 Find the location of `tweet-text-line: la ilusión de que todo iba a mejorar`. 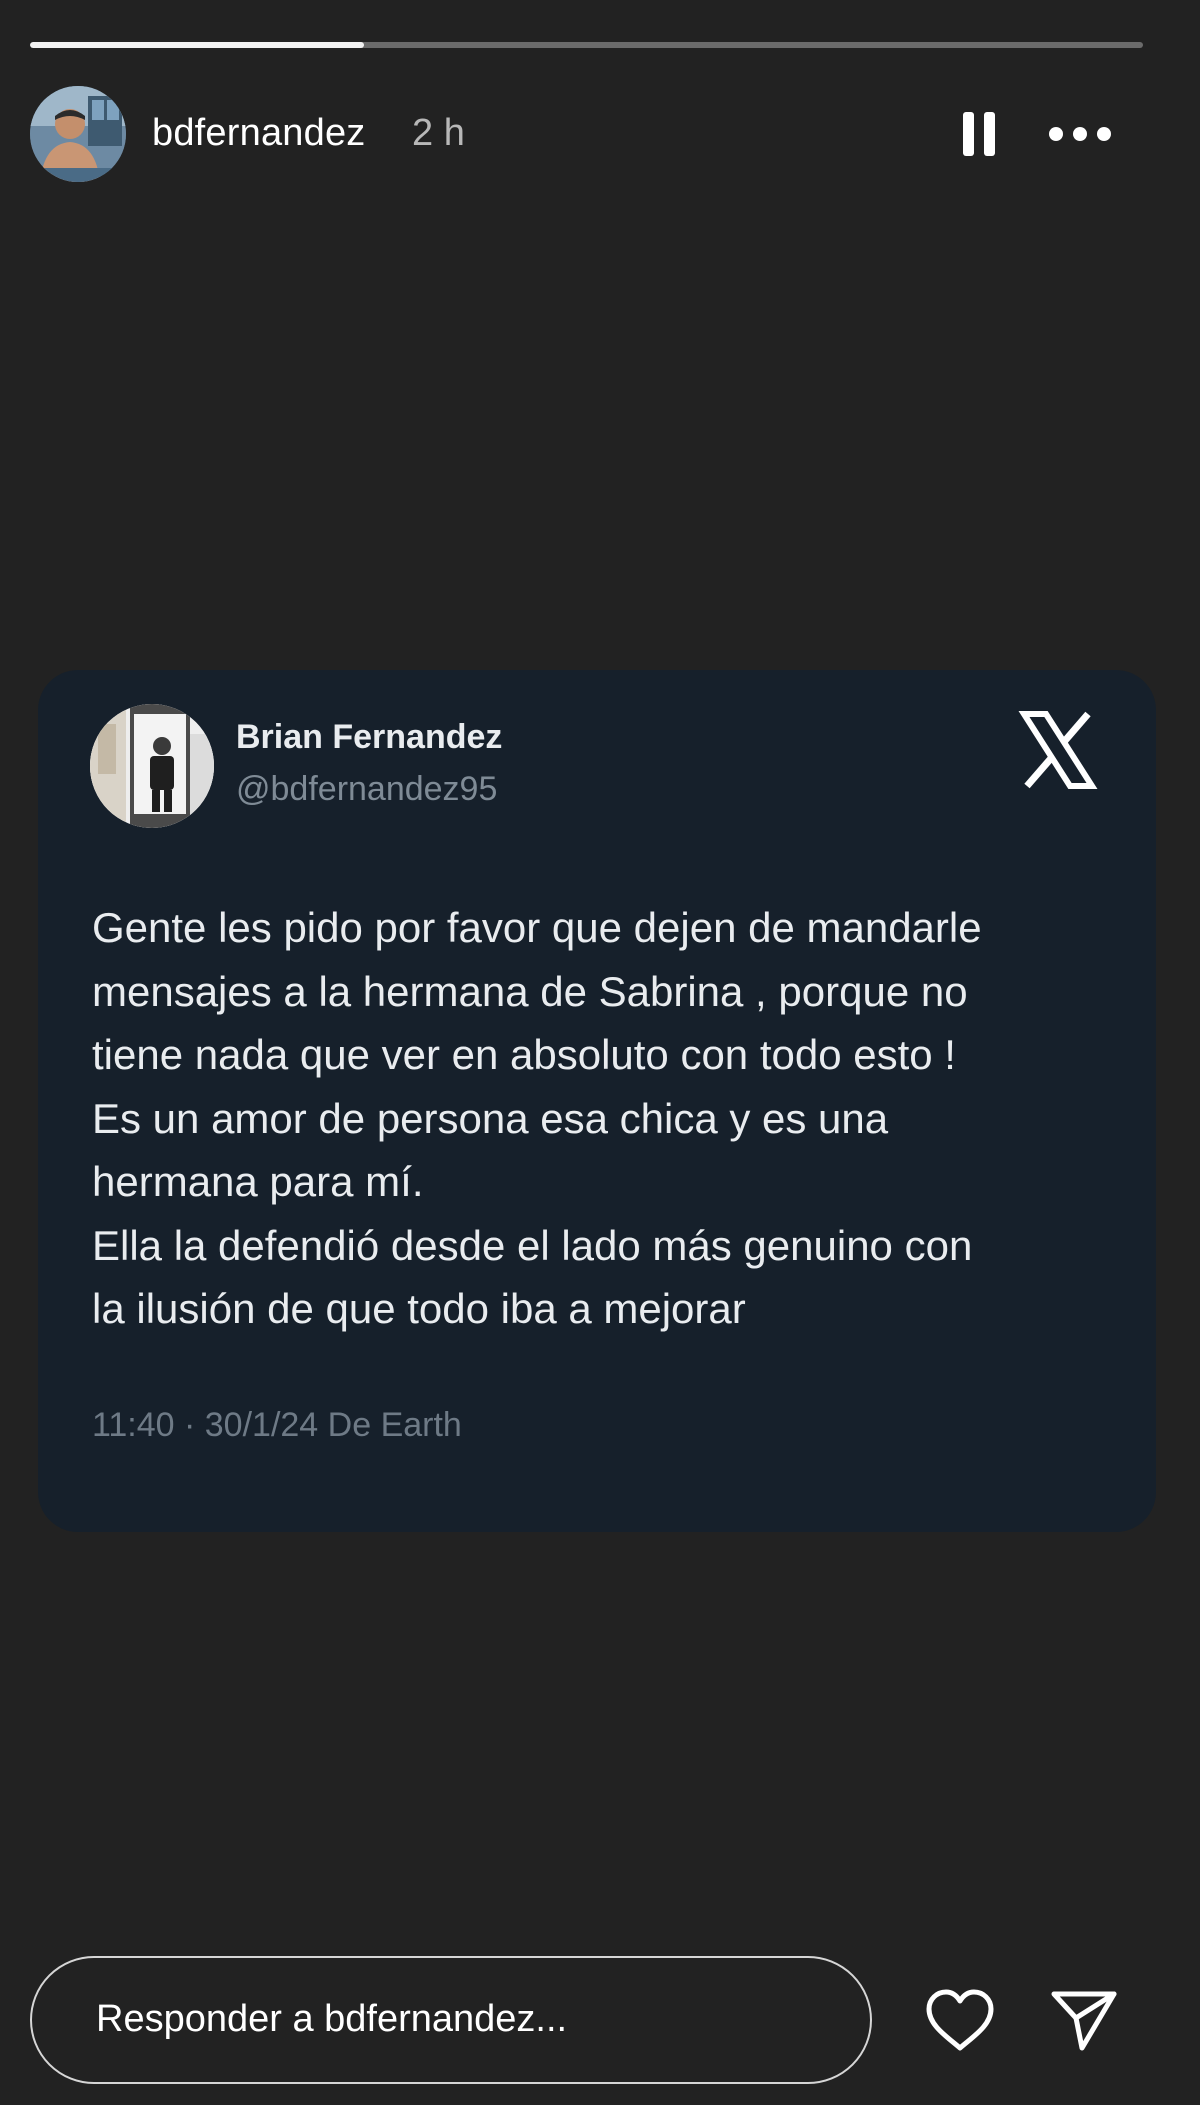

tweet-text-line: la ilusión de que todo iba a mejorar is located at coordinates (419, 1308).